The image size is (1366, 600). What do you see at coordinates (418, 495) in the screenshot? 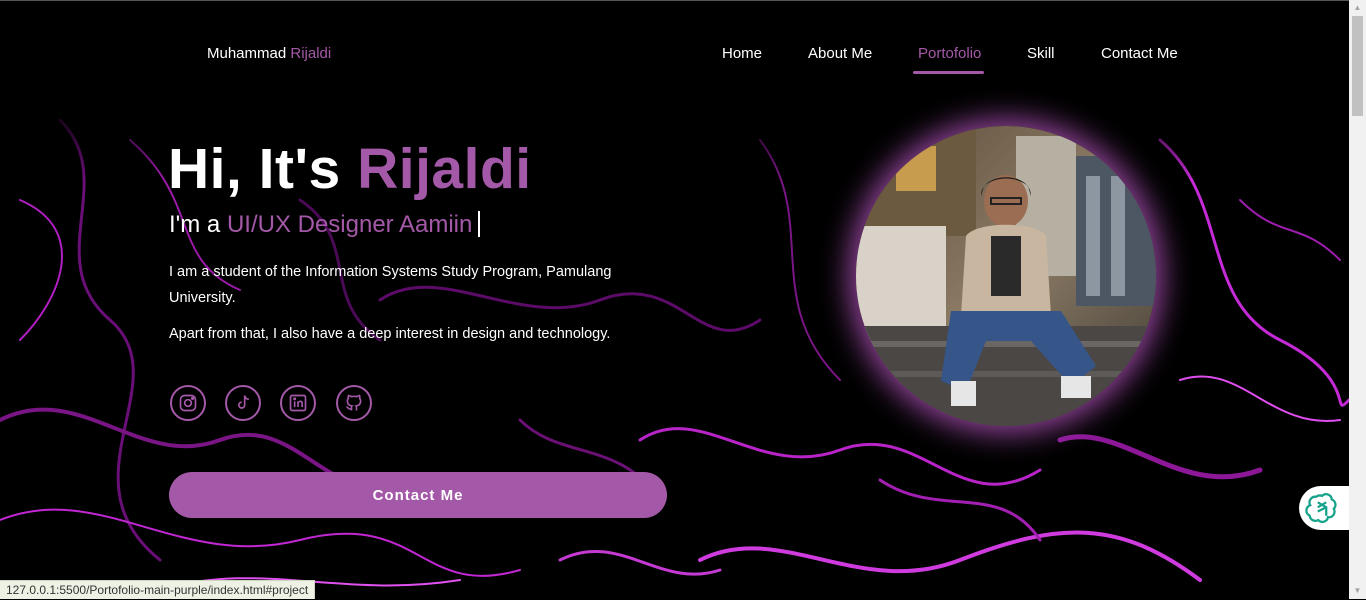
I see `contact-me-button: Contact Me` at bounding box center [418, 495].